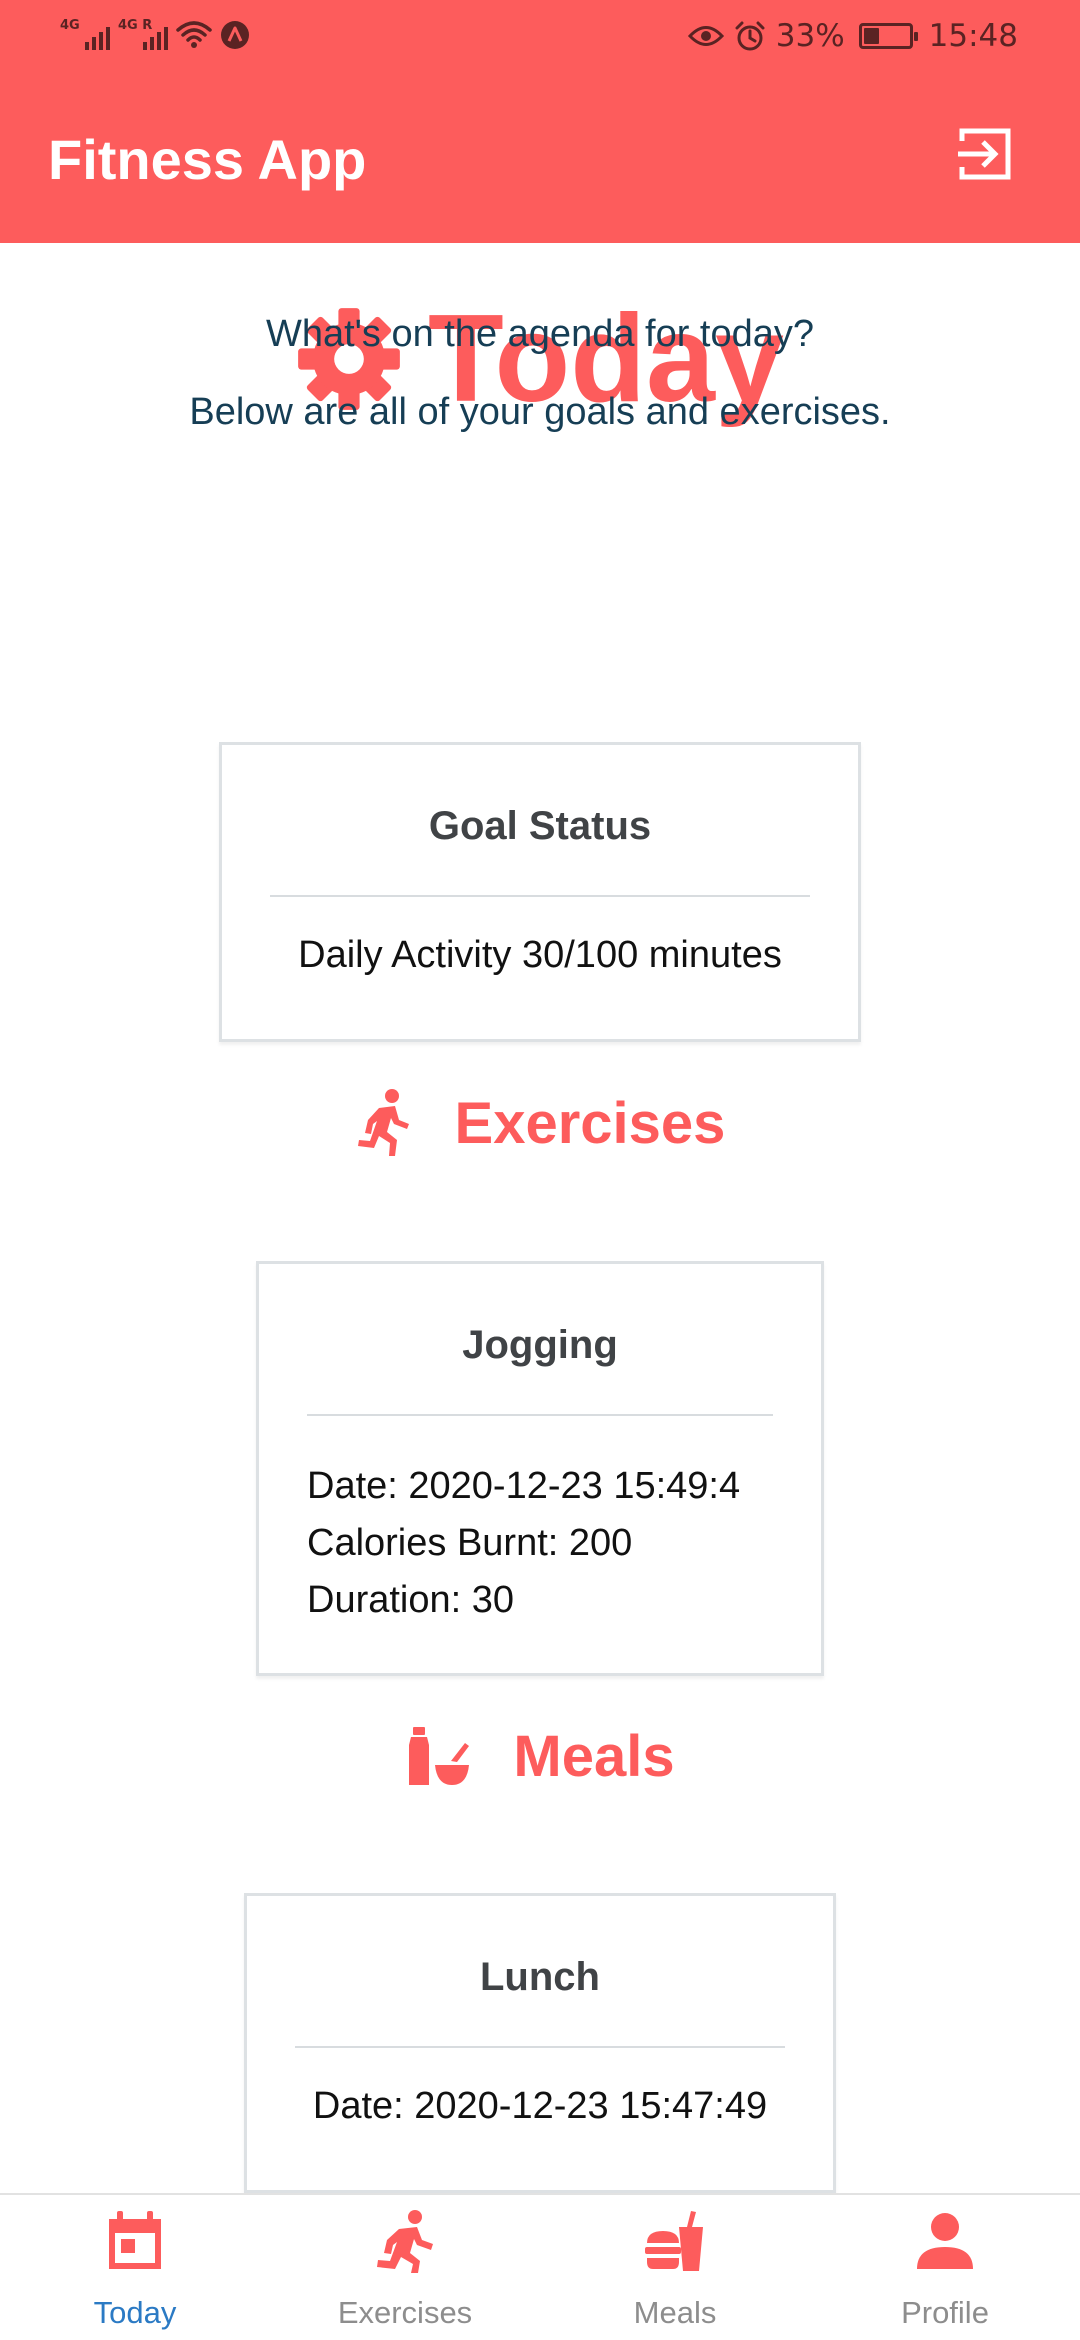 The width and height of the screenshot is (1080, 2340). What do you see at coordinates (594, 1756) in the screenshot?
I see `meals-heading-text: Meals` at bounding box center [594, 1756].